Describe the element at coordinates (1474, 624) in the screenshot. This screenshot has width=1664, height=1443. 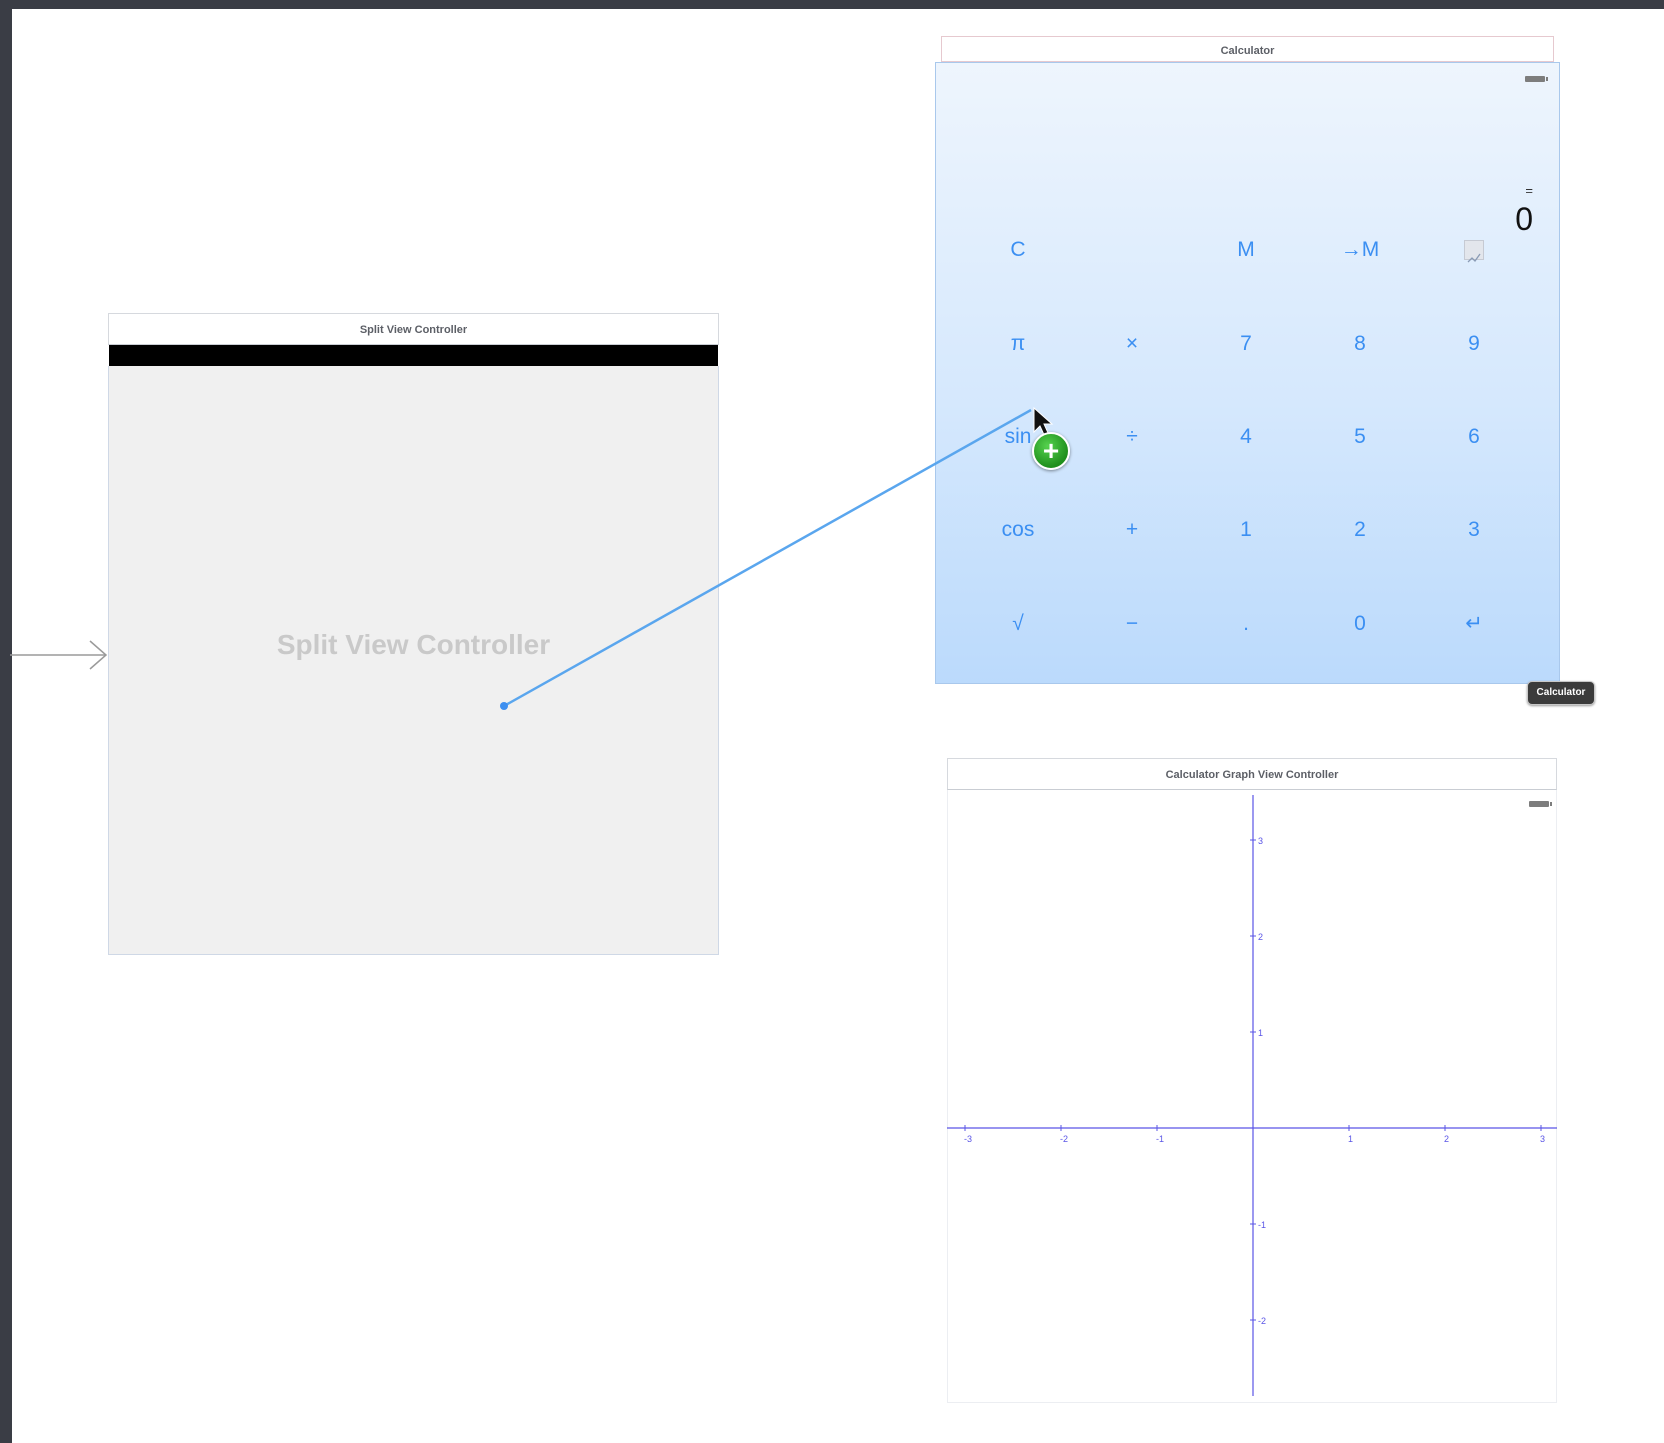
I see `key-enter: ↵` at that location.